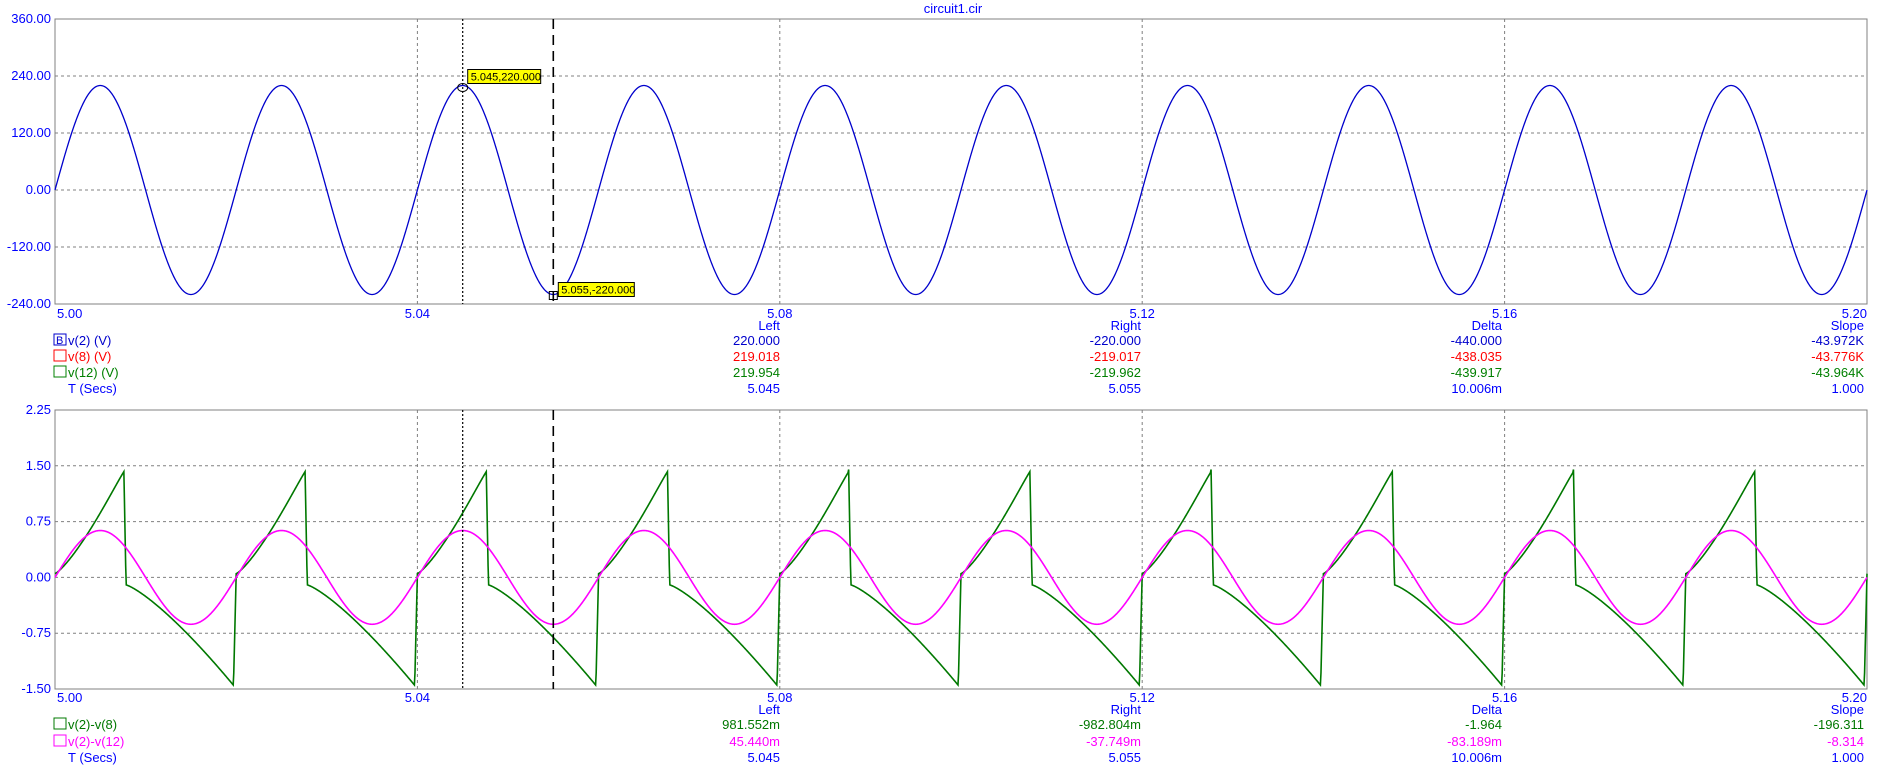  I want to click on cursor-value-left: 220.000, so click(756, 340).